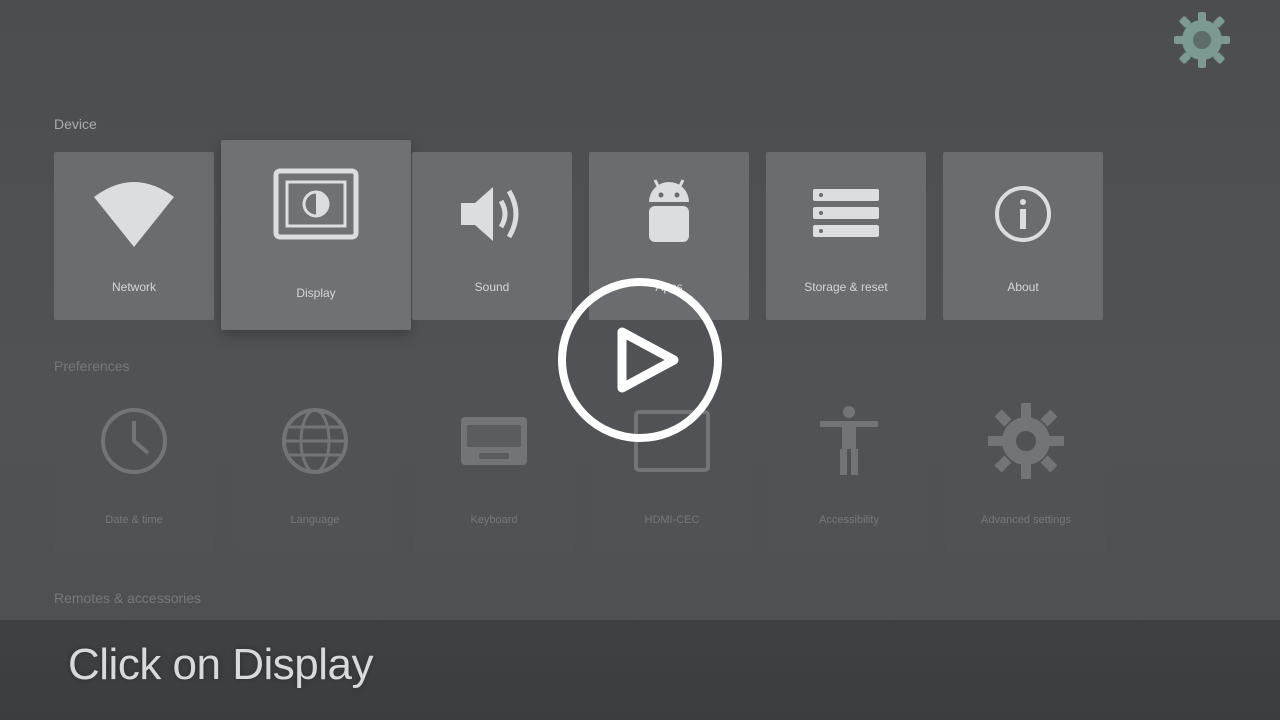 The image size is (1280, 720). I want to click on gear-icon, so click(1026, 441).